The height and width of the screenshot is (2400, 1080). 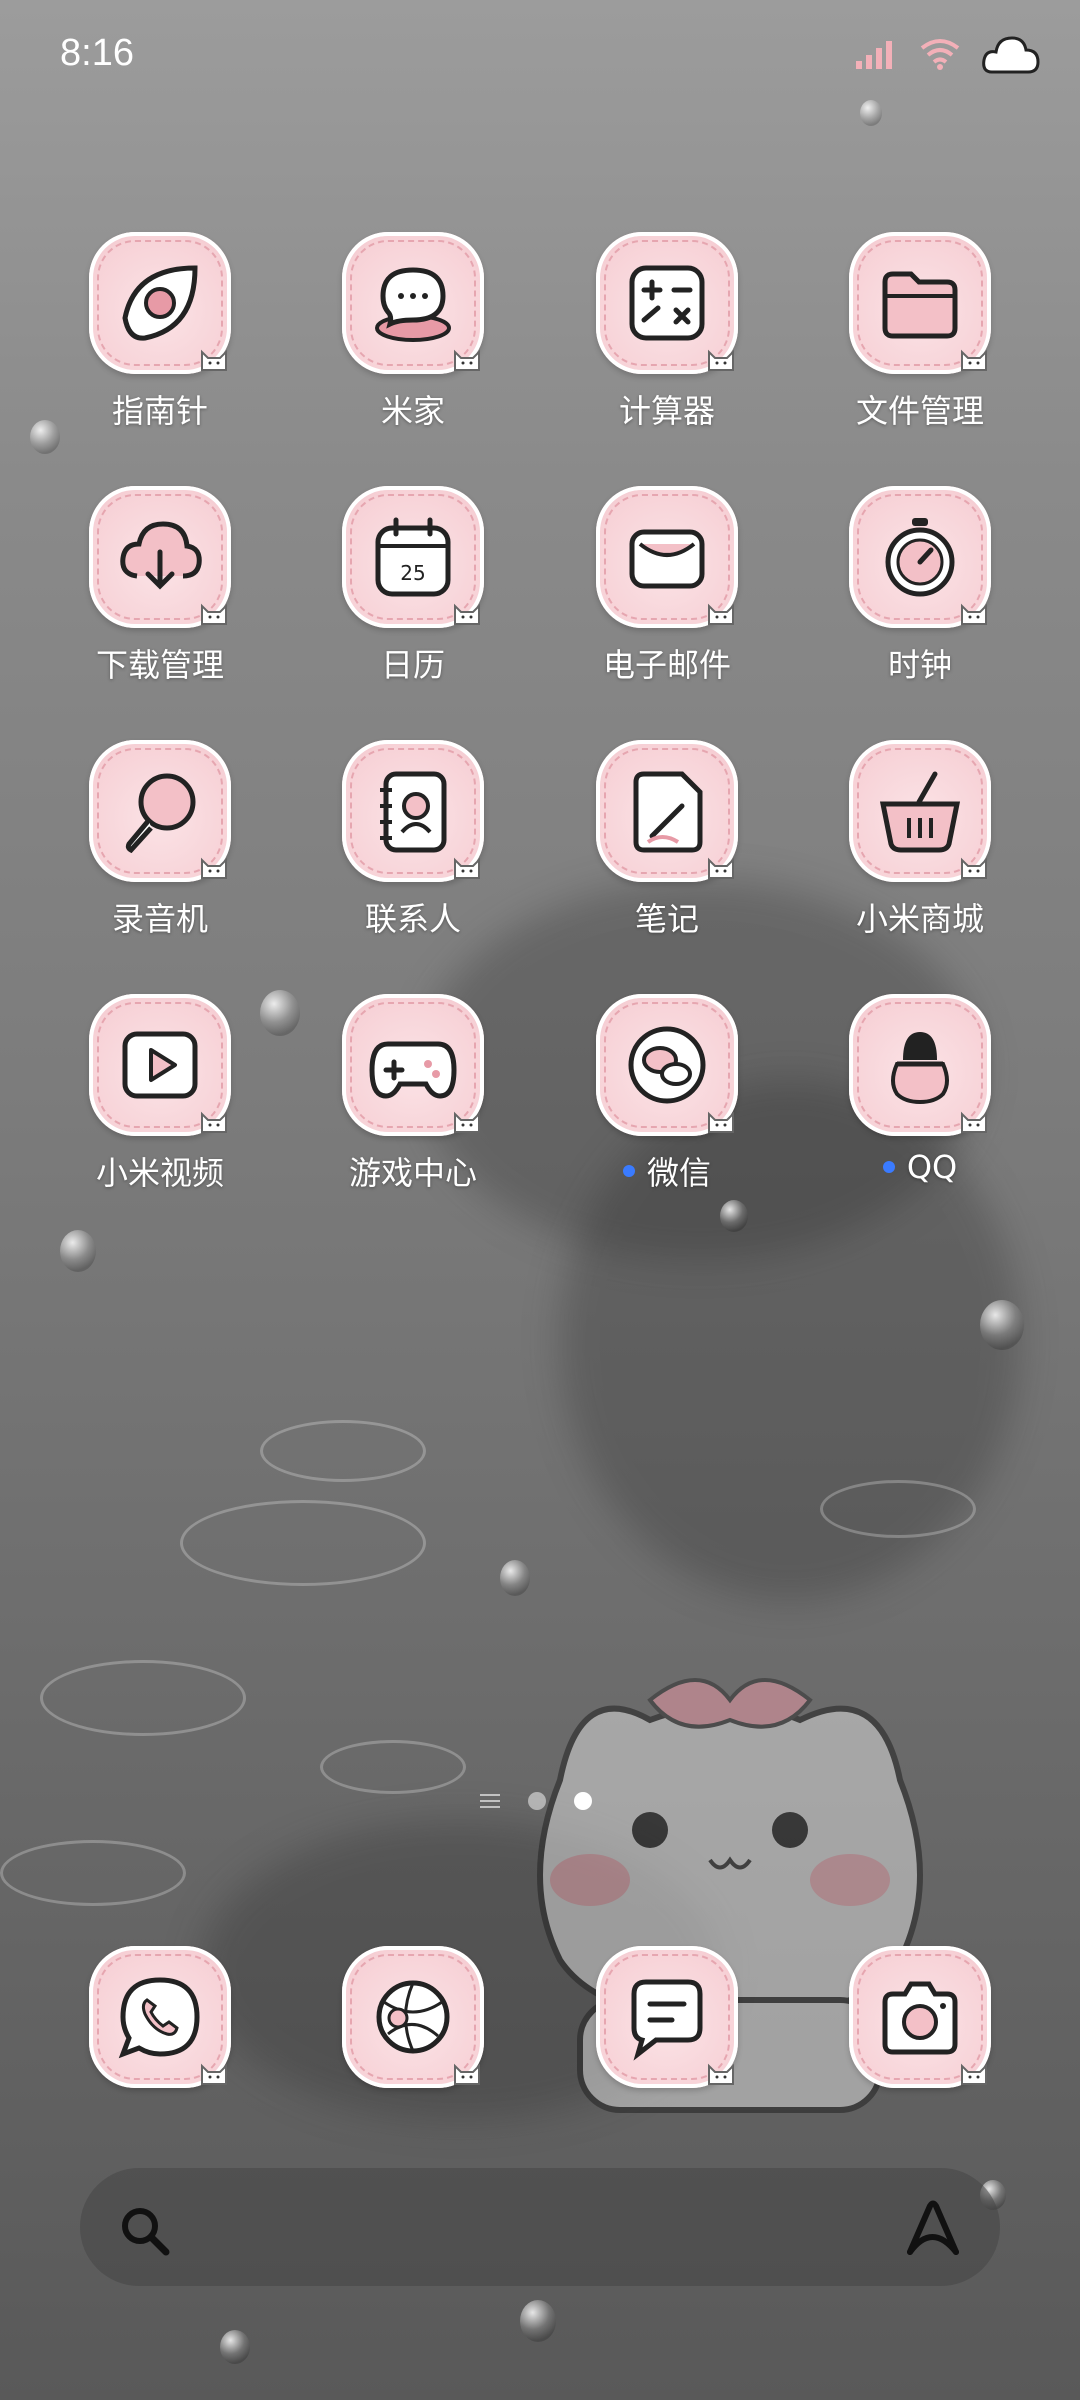 What do you see at coordinates (919, 411) in the screenshot?
I see `app-label: 文件管理` at bounding box center [919, 411].